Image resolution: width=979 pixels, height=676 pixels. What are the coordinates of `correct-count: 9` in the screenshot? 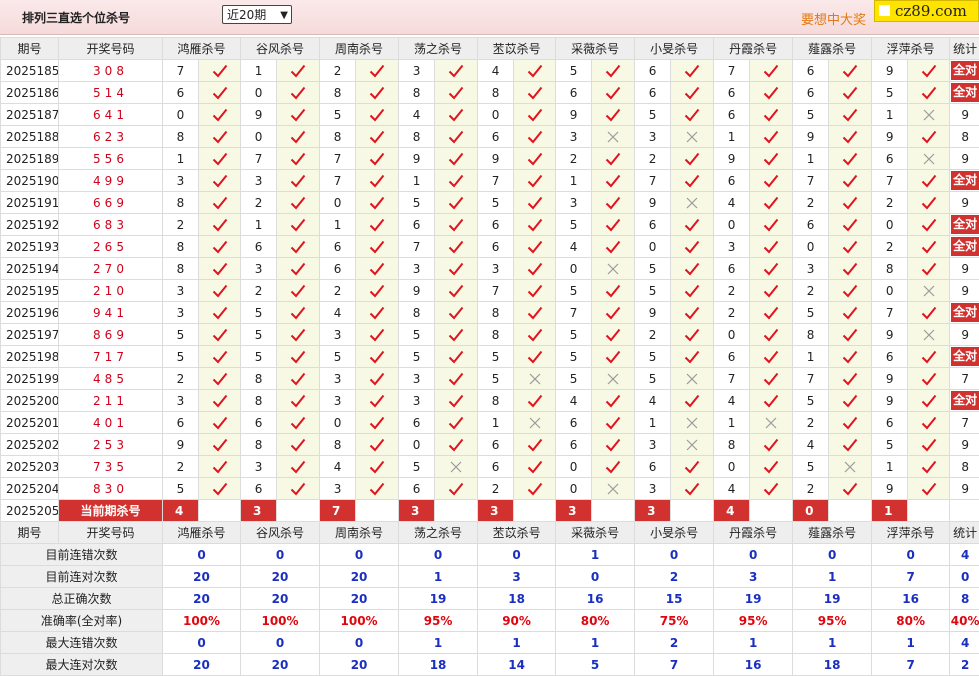 It's located at (965, 159).